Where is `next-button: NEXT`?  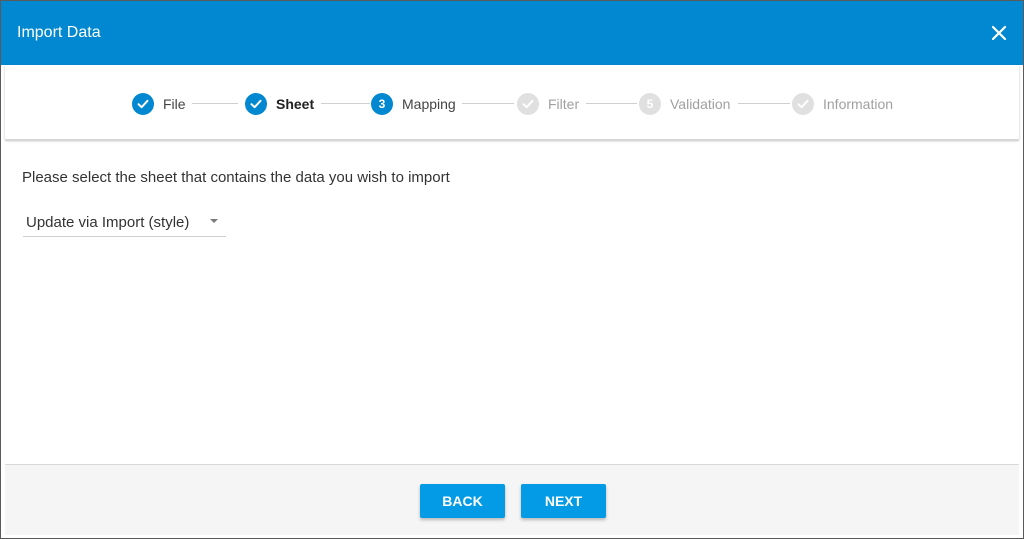 next-button: NEXT is located at coordinates (563, 501).